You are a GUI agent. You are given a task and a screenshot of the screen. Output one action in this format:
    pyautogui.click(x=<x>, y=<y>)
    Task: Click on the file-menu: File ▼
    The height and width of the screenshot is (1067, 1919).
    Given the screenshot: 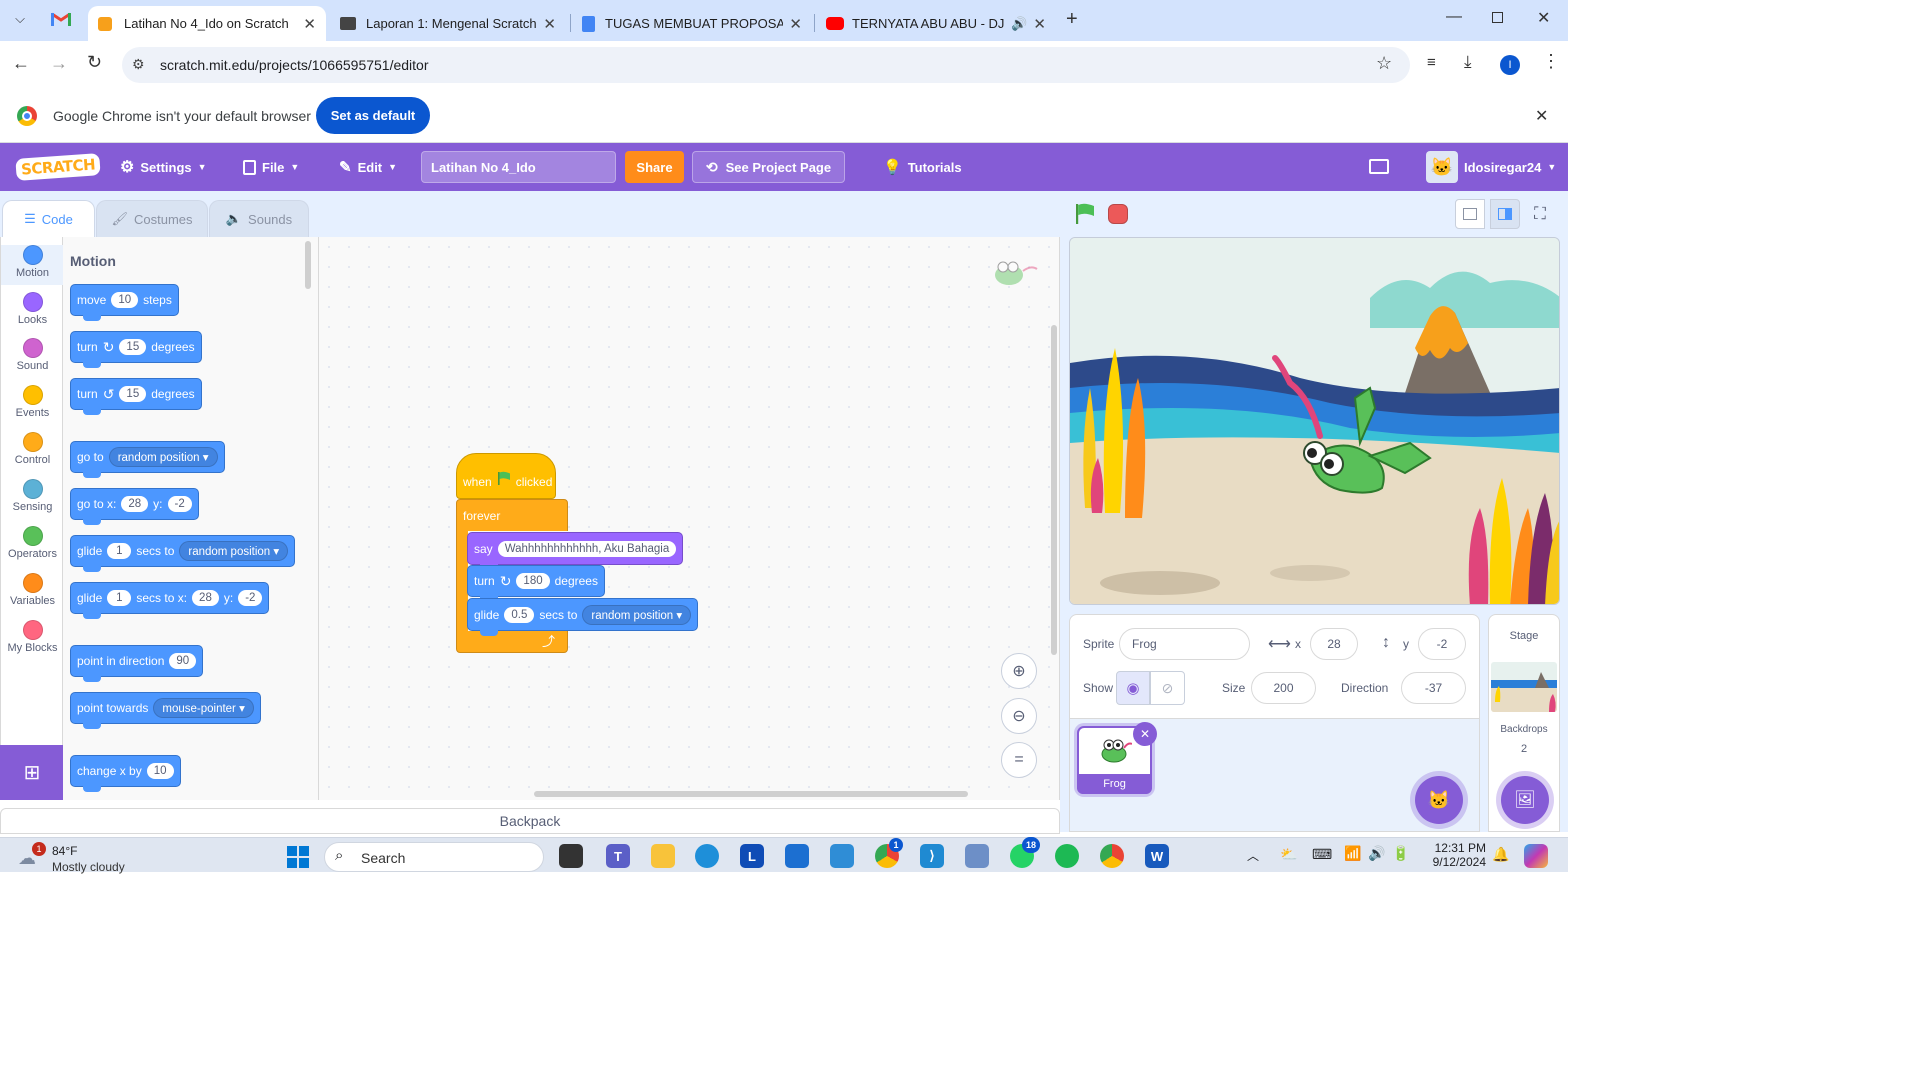 What is the action you would take?
    pyautogui.click(x=271, y=167)
    